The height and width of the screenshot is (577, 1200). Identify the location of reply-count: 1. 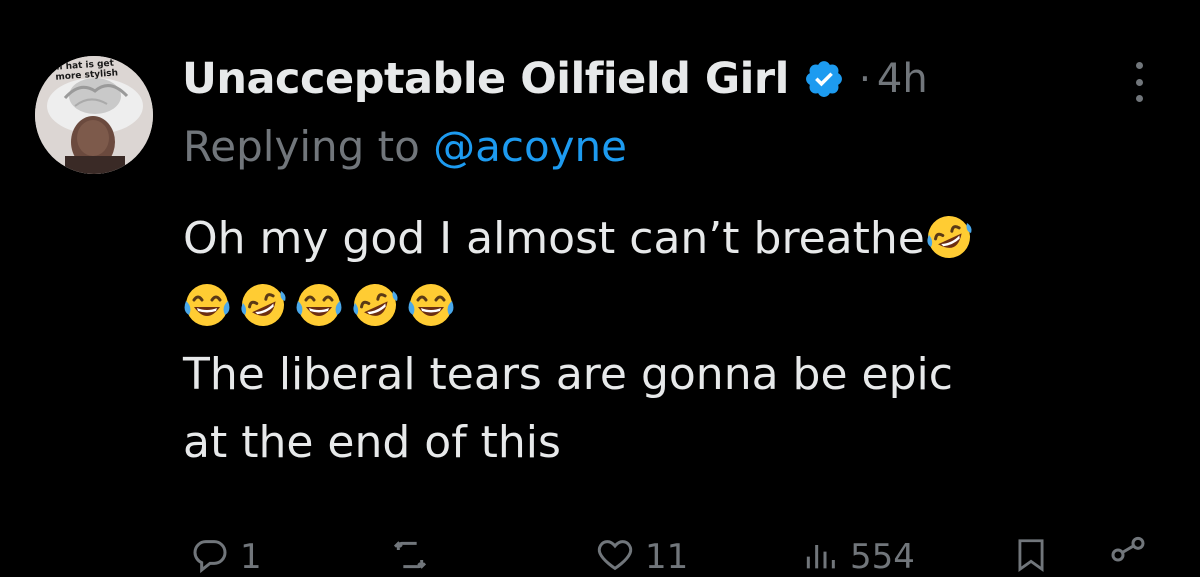
(251, 557).